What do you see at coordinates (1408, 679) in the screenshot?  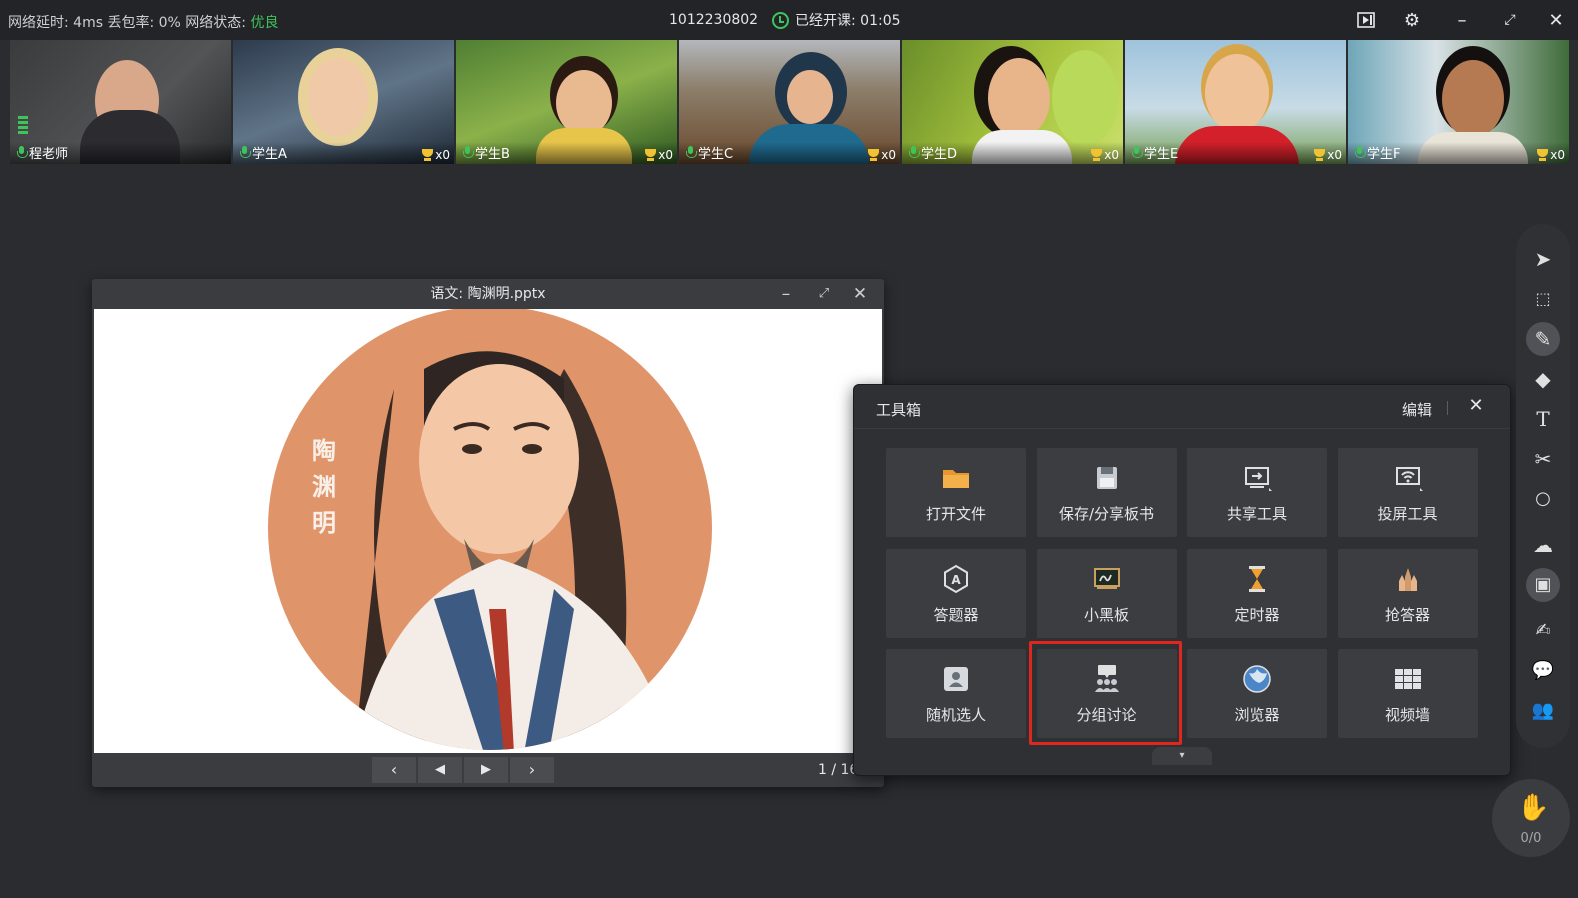 I see `video-wall-icon` at bounding box center [1408, 679].